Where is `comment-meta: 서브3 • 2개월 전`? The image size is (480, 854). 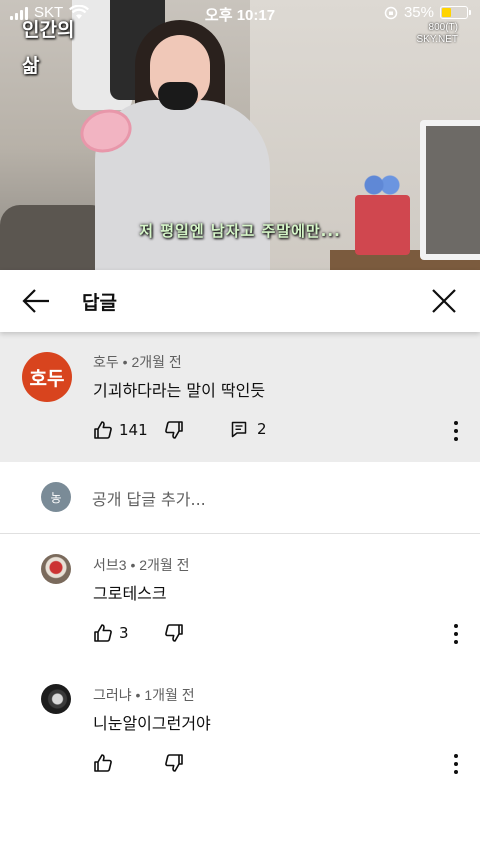
comment-meta: 서브3 • 2개월 전 is located at coordinates (141, 565).